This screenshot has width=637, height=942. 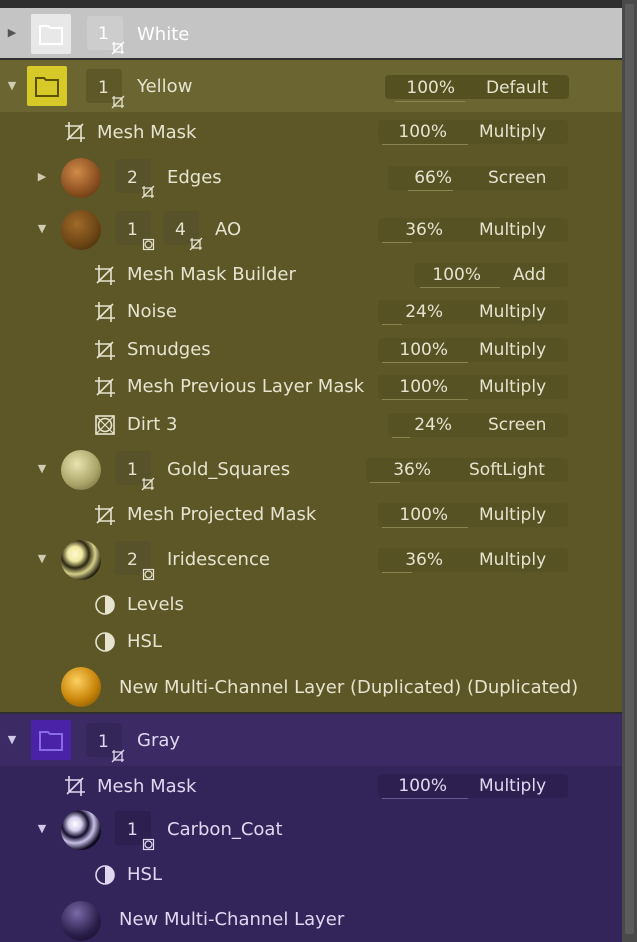 I want to click on opacity-value: 66%, so click(x=433, y=178).